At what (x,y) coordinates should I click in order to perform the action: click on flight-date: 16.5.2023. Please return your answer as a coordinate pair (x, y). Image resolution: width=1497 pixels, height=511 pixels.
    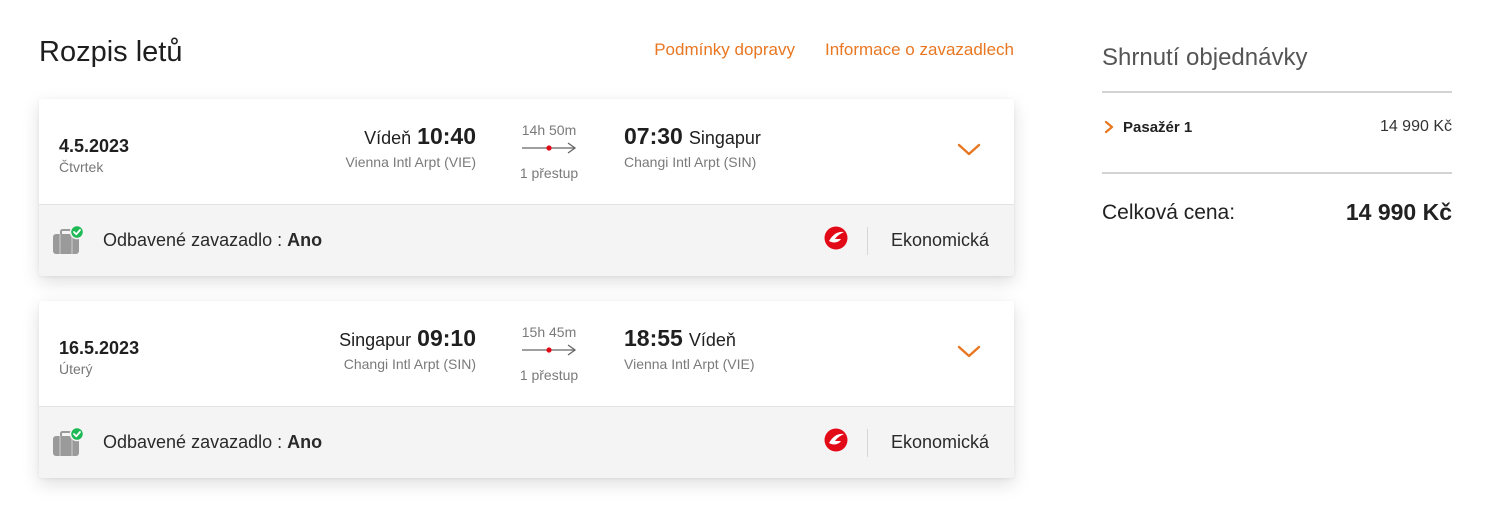
    Looking at the image, I should click on (99, 348).